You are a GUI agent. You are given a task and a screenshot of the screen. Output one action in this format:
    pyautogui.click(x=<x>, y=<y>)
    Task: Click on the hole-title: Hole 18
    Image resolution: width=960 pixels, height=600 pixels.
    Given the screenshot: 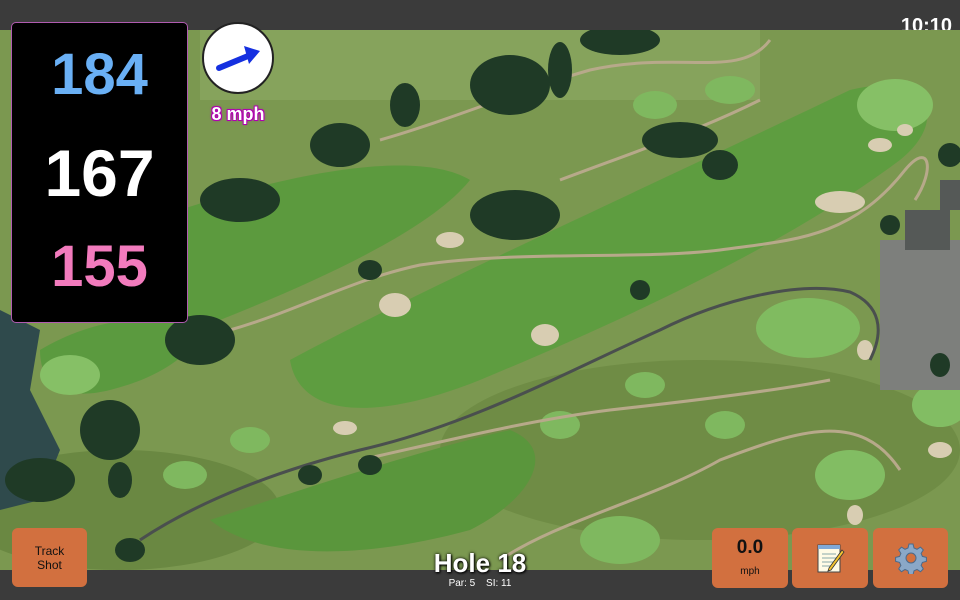 What is the action you would take?
    pyautogui.click(x=480, y=563)
    